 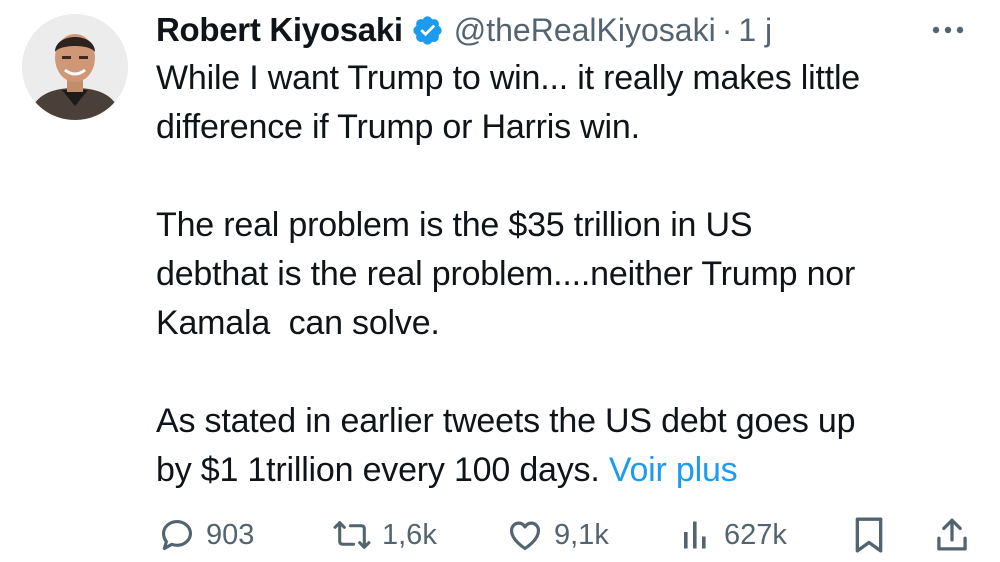 I want to click on like-button: 9,1k, so click(x=557, y=535).